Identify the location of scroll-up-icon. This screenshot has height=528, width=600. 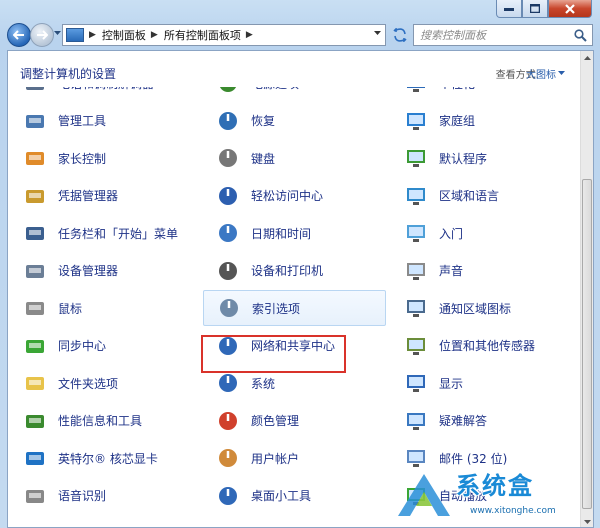
(587, 58).